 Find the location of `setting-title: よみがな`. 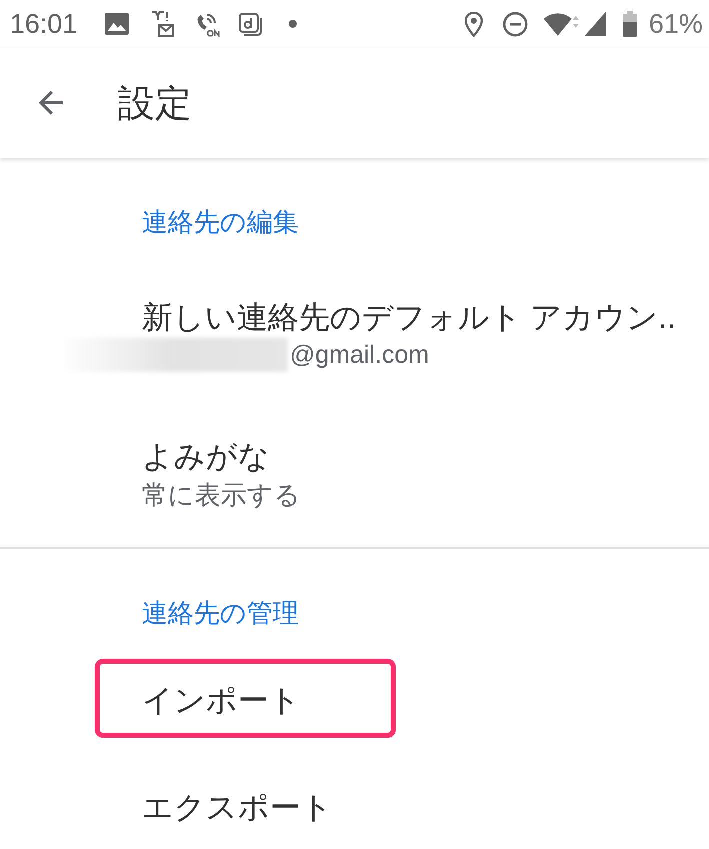

setting-title: よみがな is located at coordinates (206, 456).